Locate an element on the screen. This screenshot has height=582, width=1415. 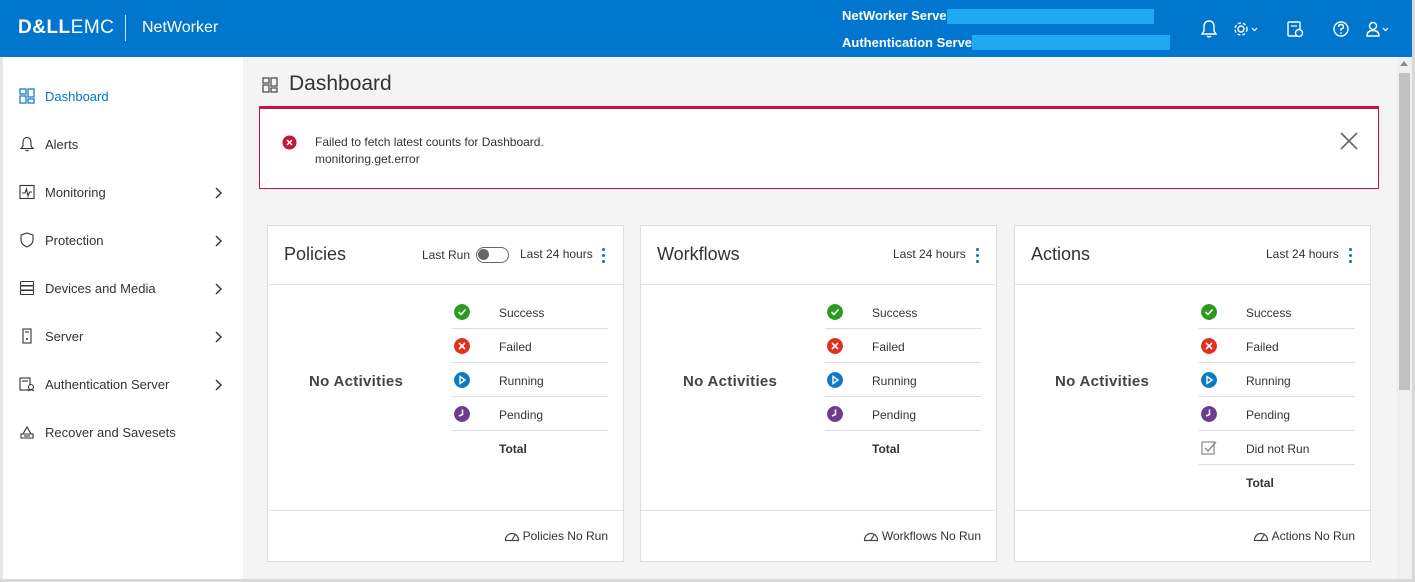
close-icon is located at coordinates (1349, 141).